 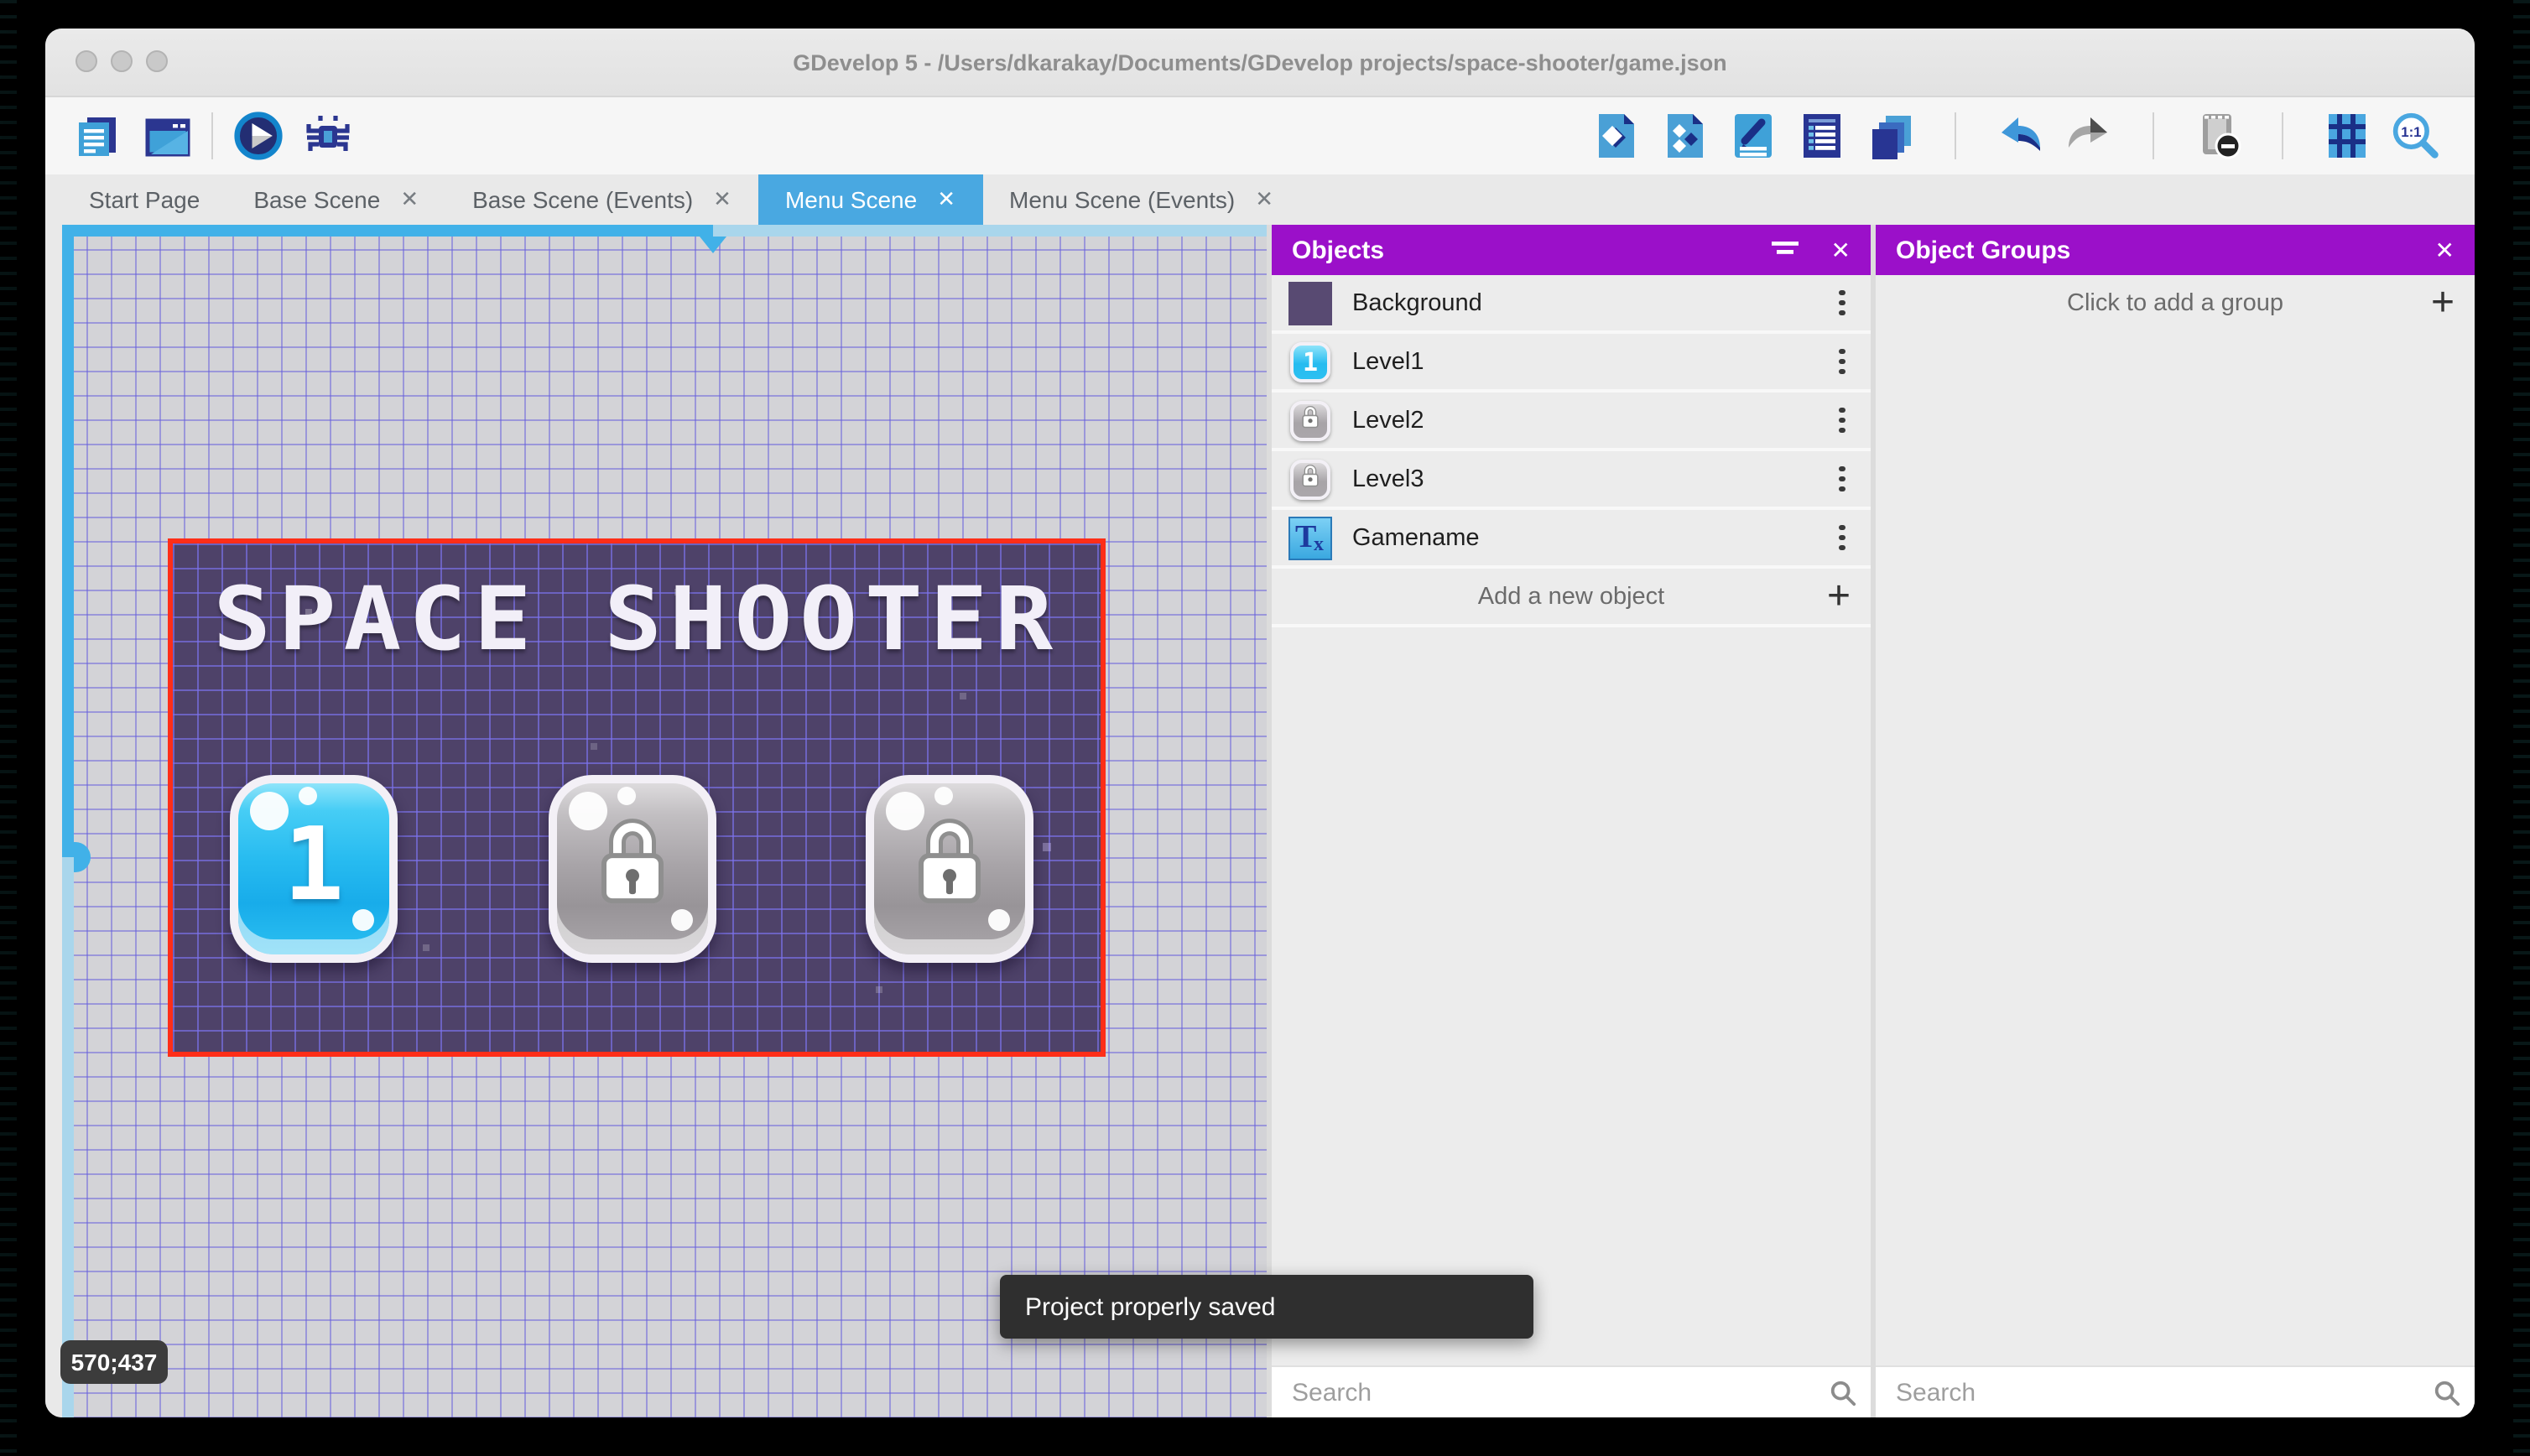 What do you see at coordinates (1260, 135) in the screenshot?
I see `main-toolbar: 1:1` at bounding box center [1260, 135].